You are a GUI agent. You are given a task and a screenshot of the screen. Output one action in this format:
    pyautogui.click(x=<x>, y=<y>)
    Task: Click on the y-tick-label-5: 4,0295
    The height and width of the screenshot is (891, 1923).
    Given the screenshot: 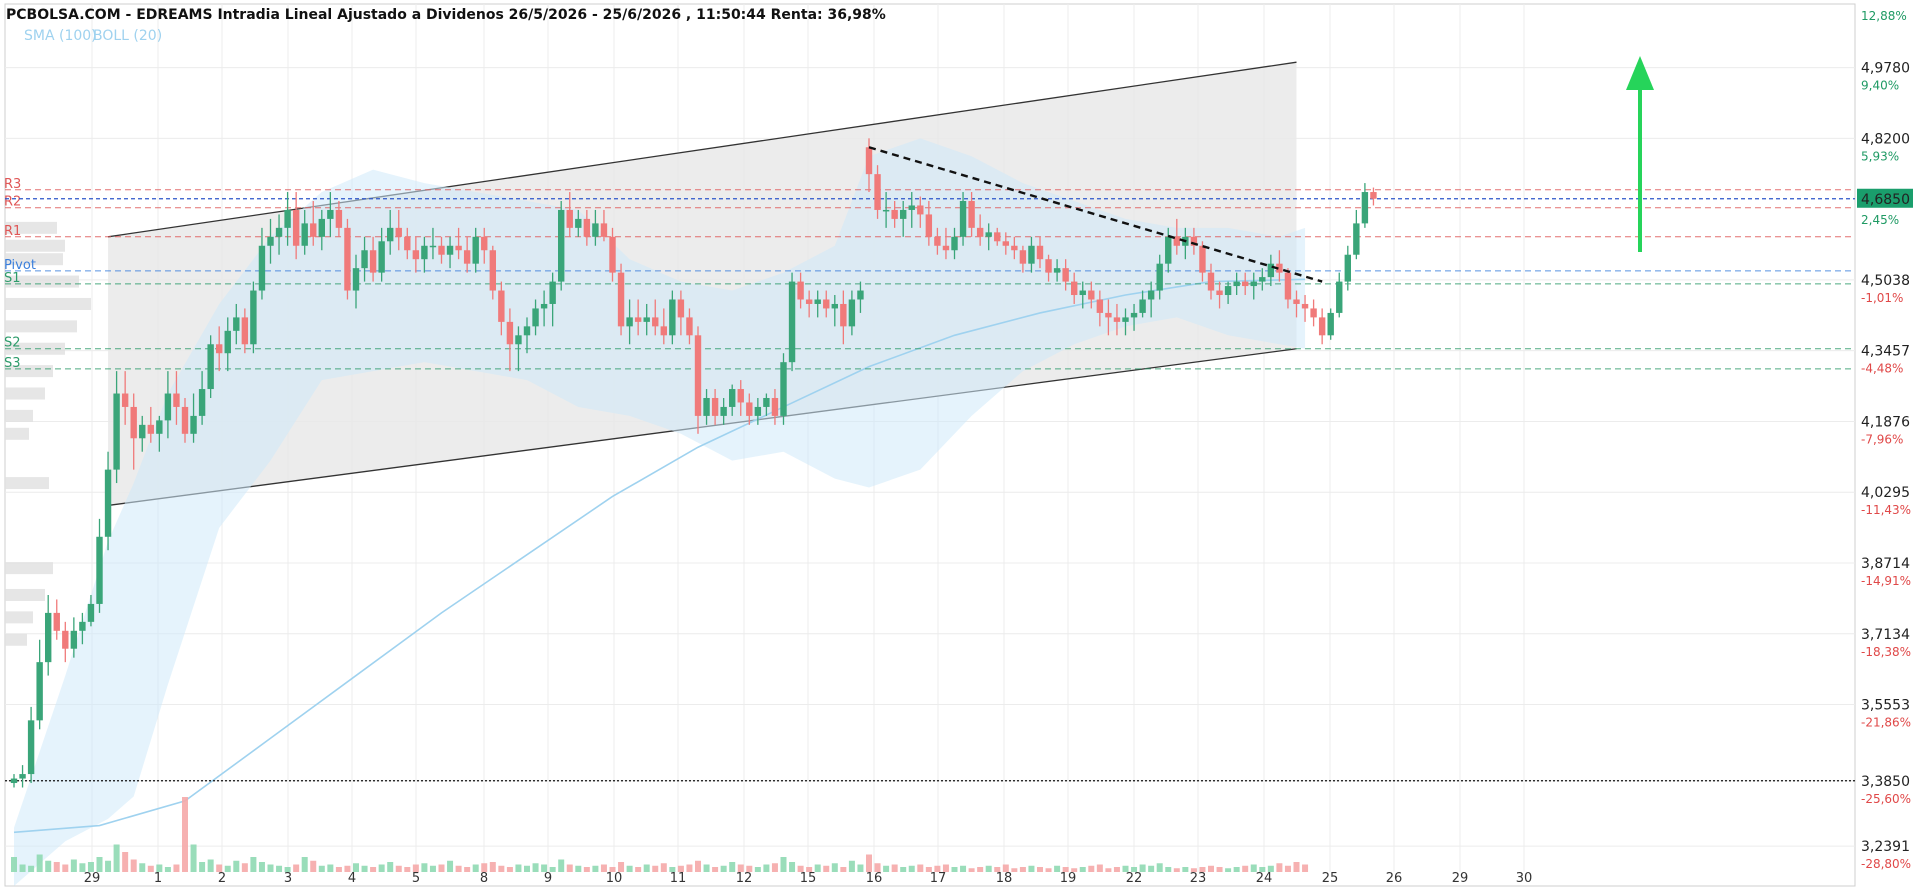 What is the action you would take?
    pyautogui.click(x=1885, y=493)
    